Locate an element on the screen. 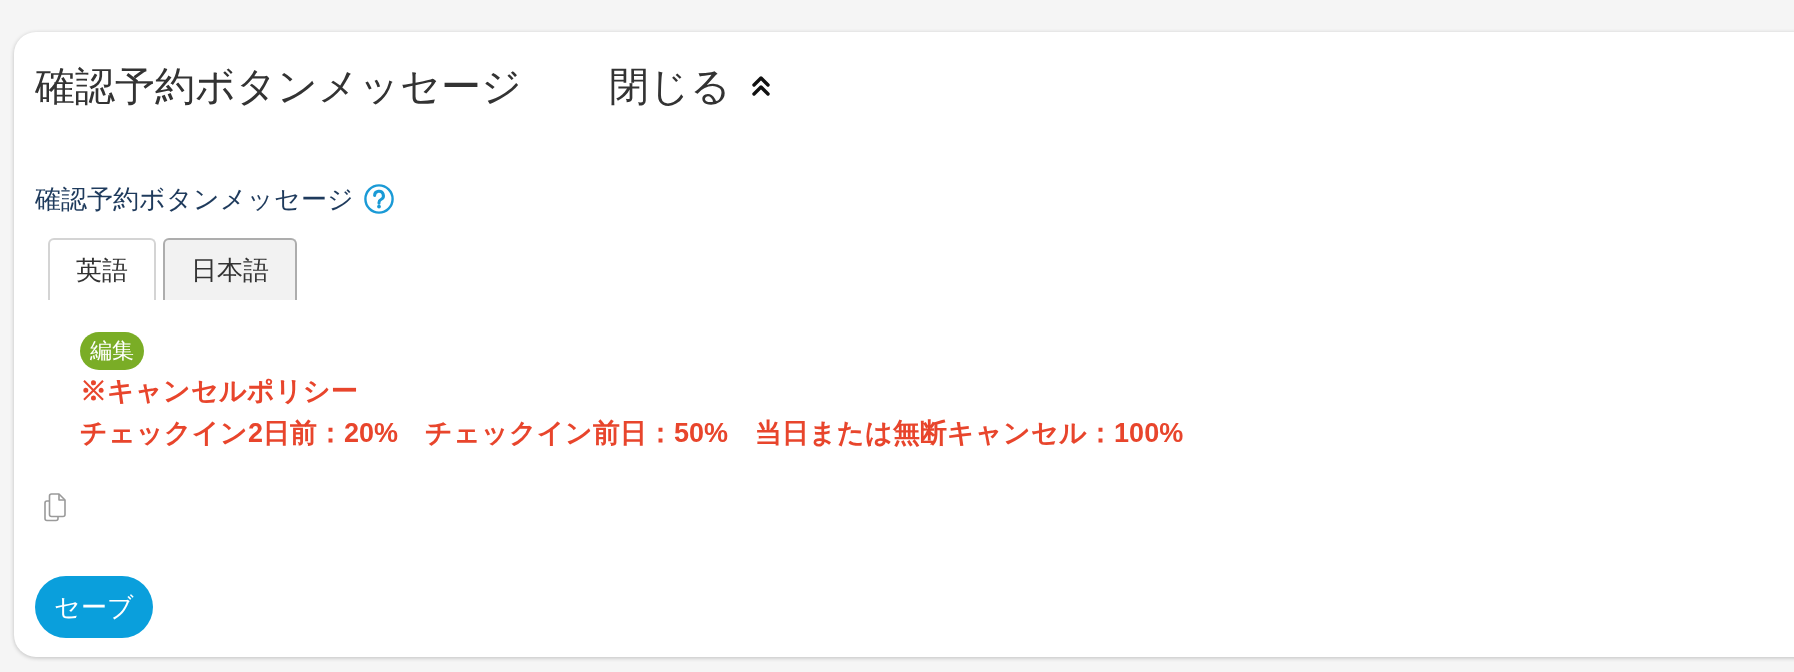 The image size is (1794, 672). field-label: 確認予約ボタンメッセージ is located at coordinates (194, 199).